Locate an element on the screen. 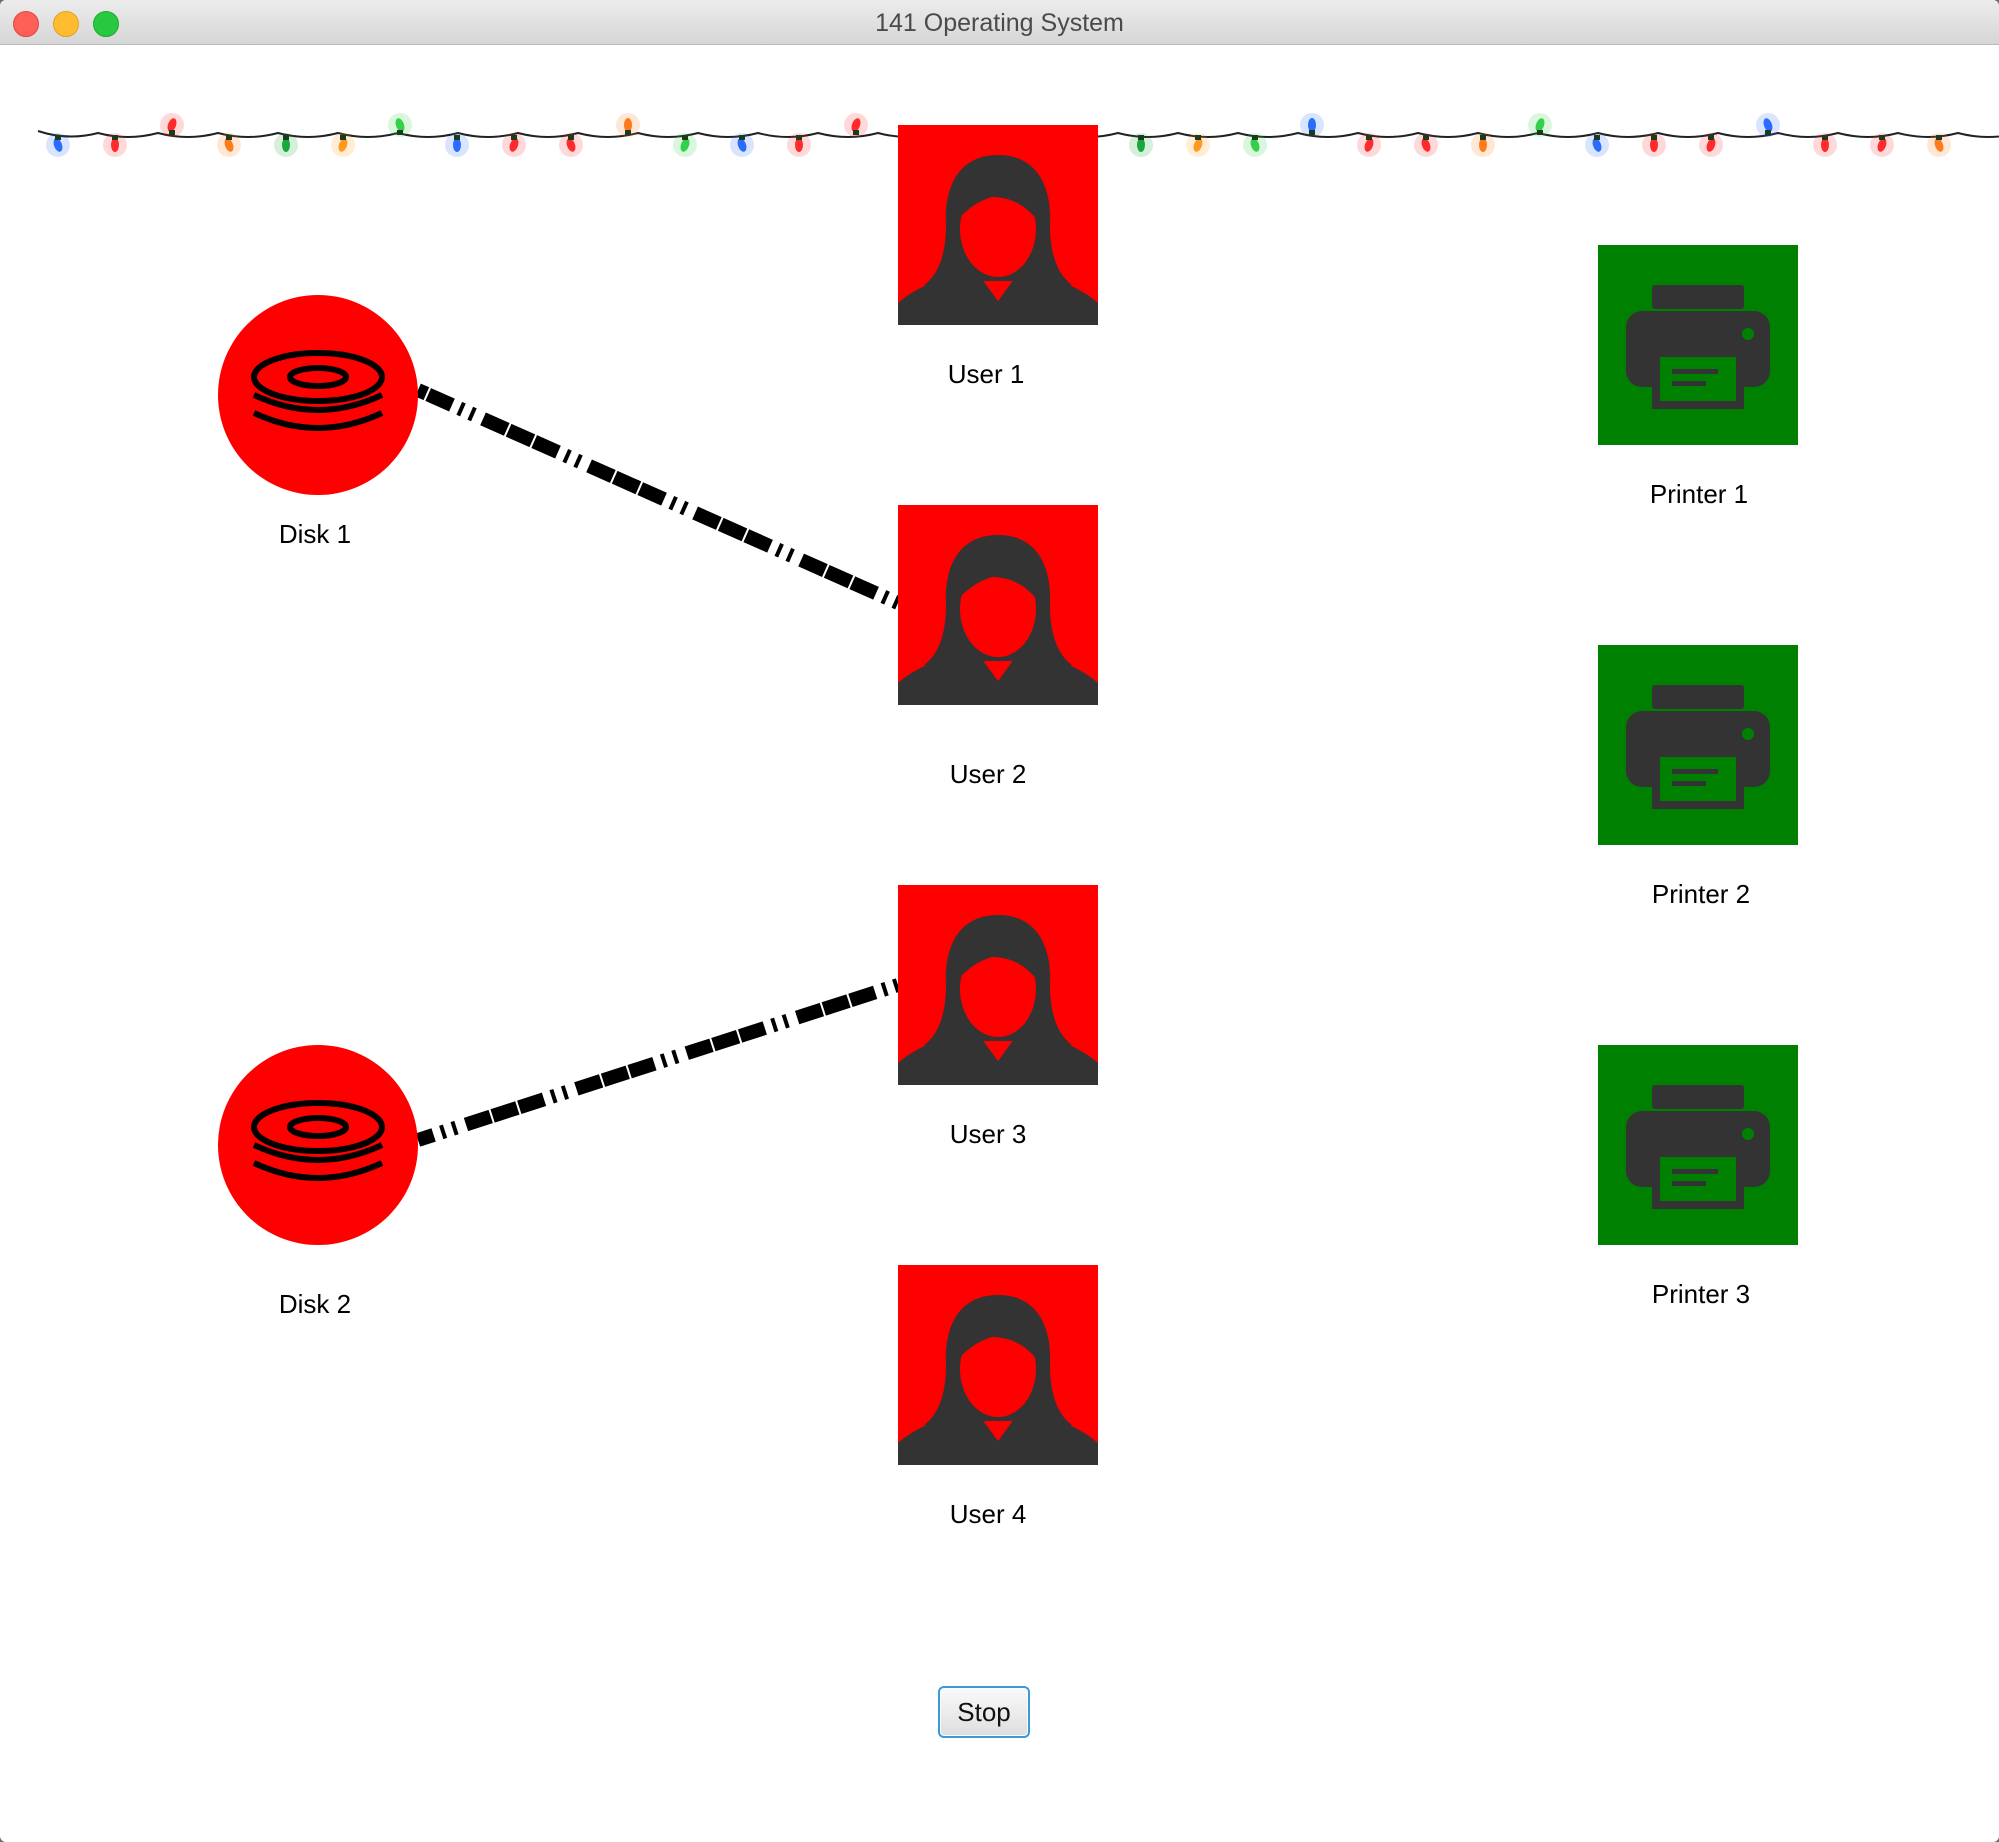  user-2-label: User 2 is located at coordinates (988, 774).